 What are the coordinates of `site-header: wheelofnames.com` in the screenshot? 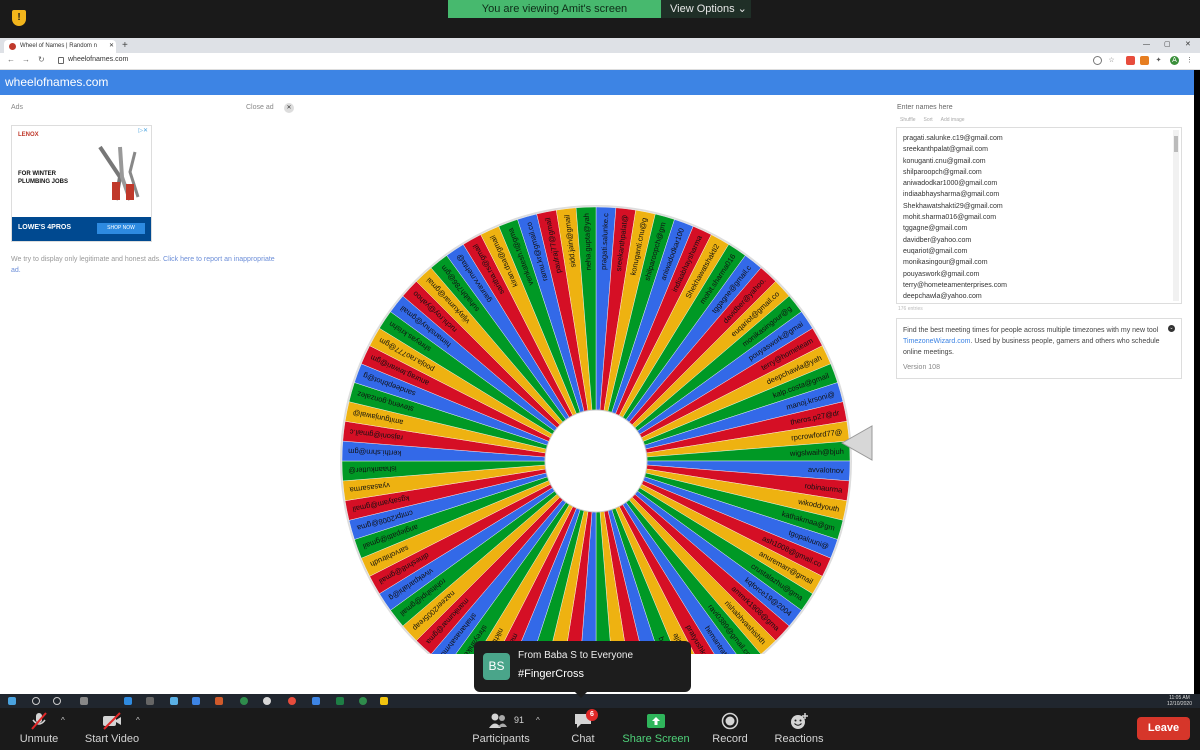 It's located at (597, 82).